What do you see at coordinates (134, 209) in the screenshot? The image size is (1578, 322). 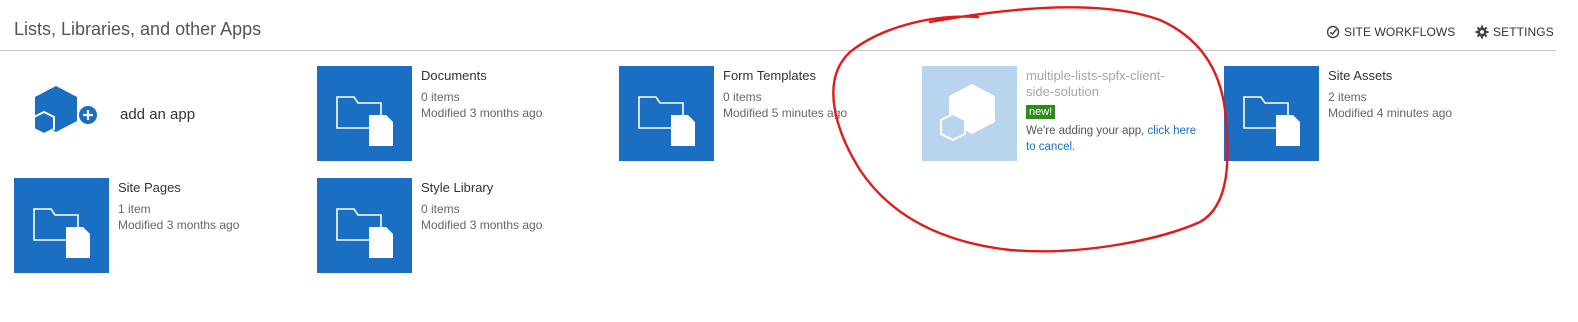 I see `item-count: 1 item` at bounding box center [134, 209].